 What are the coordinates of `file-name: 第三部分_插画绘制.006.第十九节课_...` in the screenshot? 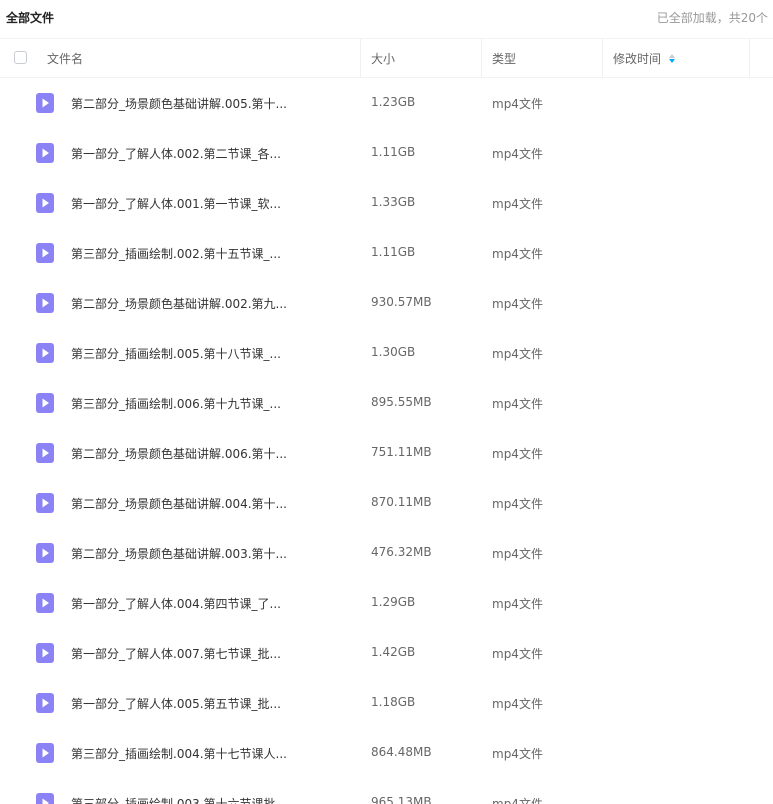 It's located at (176, 403).